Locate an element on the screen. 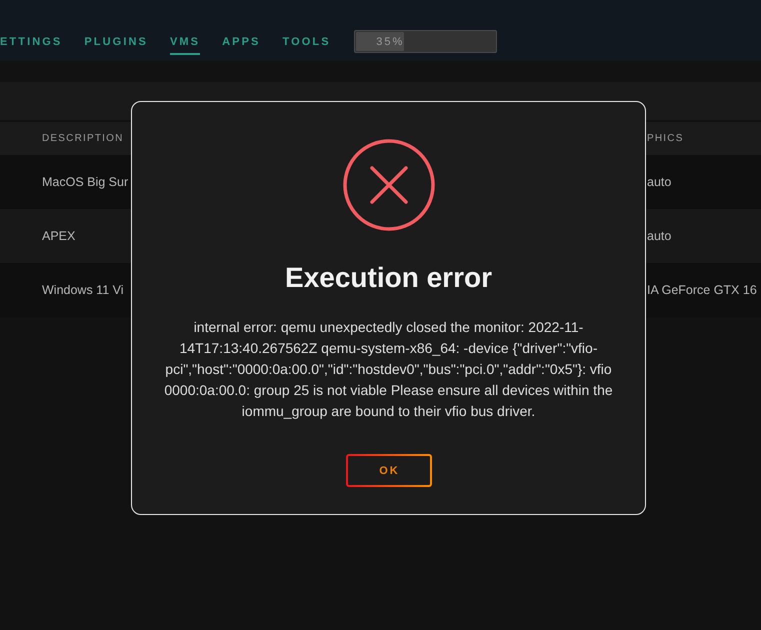 This screenshot has width=761, height=630. nav-tab: TOOLS is located at coordinates (306, 41).